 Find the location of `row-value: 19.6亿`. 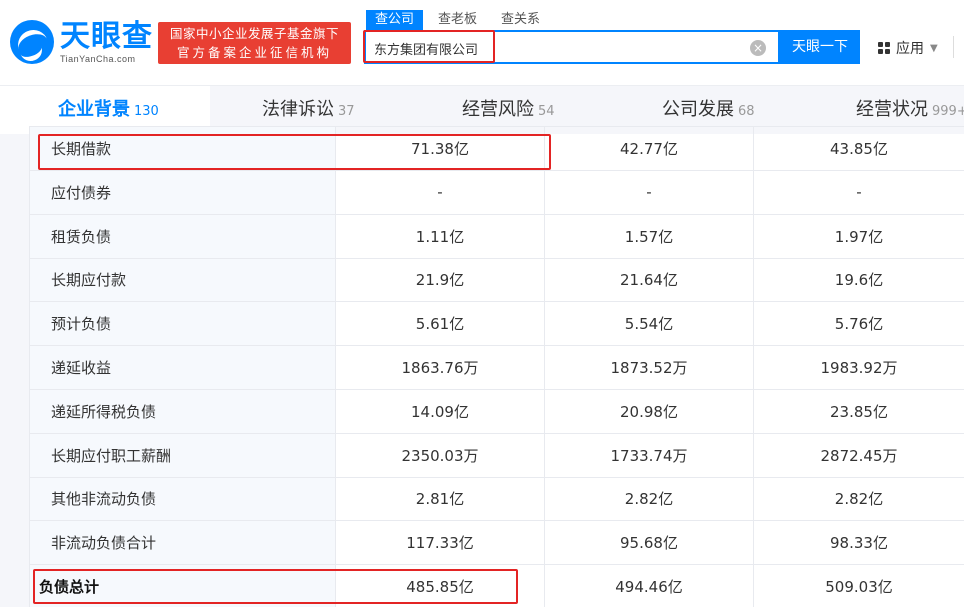

row-value: 19.6亿 is located at coordinates (858, 280).